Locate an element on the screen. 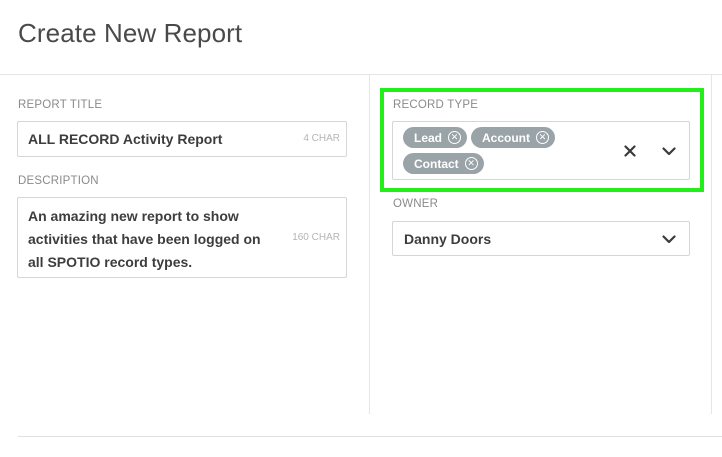  chip-contact: Contact ✕ is located at coordinates (443, 163).